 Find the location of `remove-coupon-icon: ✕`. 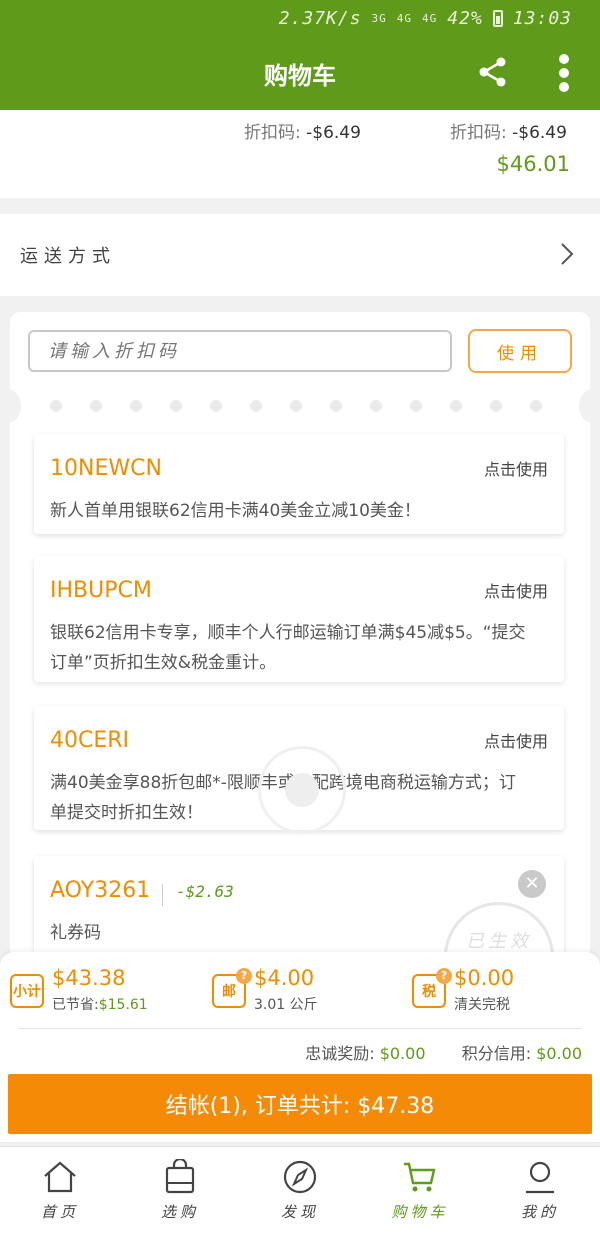

remove-coupon-icon: ✕ is located at coordinates (532, 884).